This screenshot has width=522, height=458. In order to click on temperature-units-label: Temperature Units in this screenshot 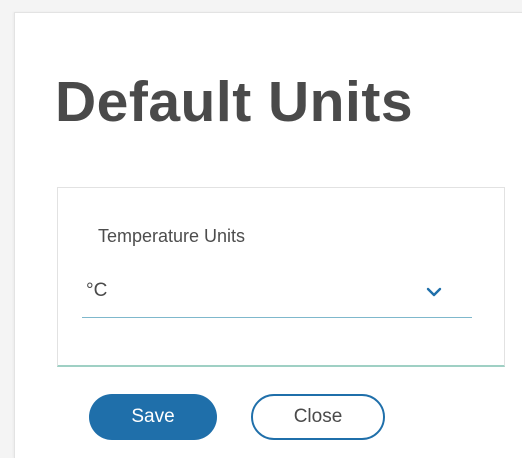, I will do `click(172, 236)`.